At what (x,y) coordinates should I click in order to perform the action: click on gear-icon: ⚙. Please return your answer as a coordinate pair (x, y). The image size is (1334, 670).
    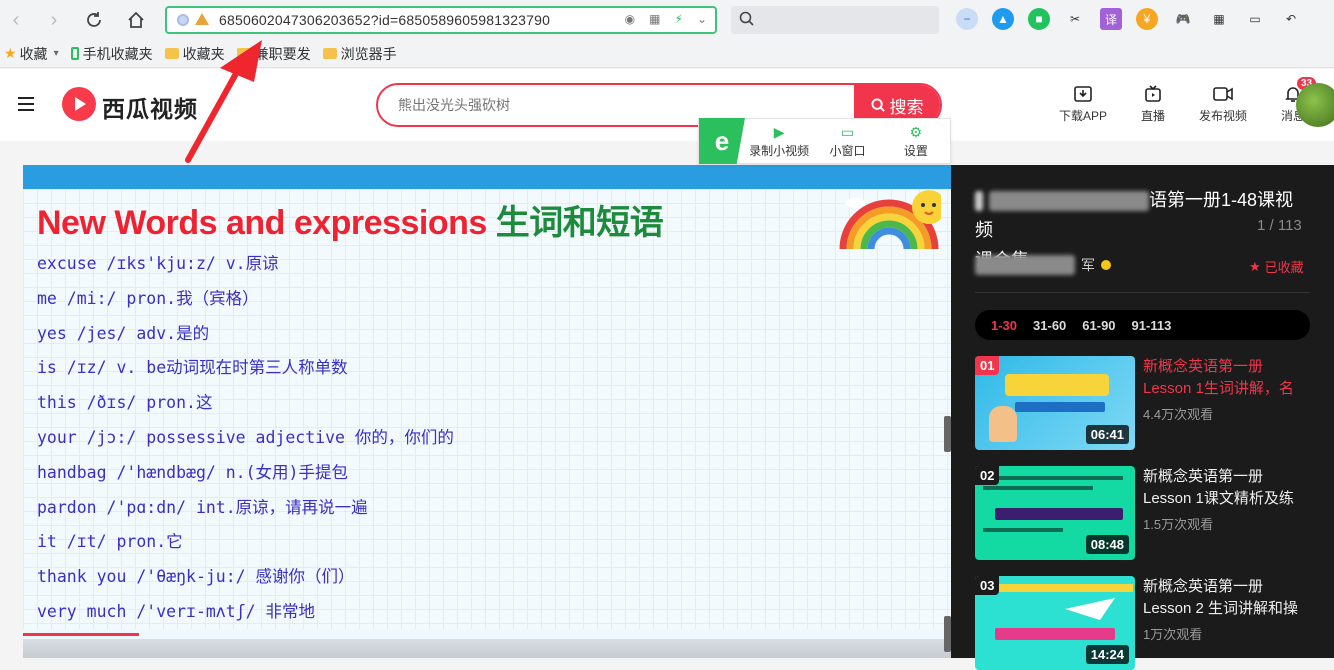
    Looking at the image, I should click on (916, 131).